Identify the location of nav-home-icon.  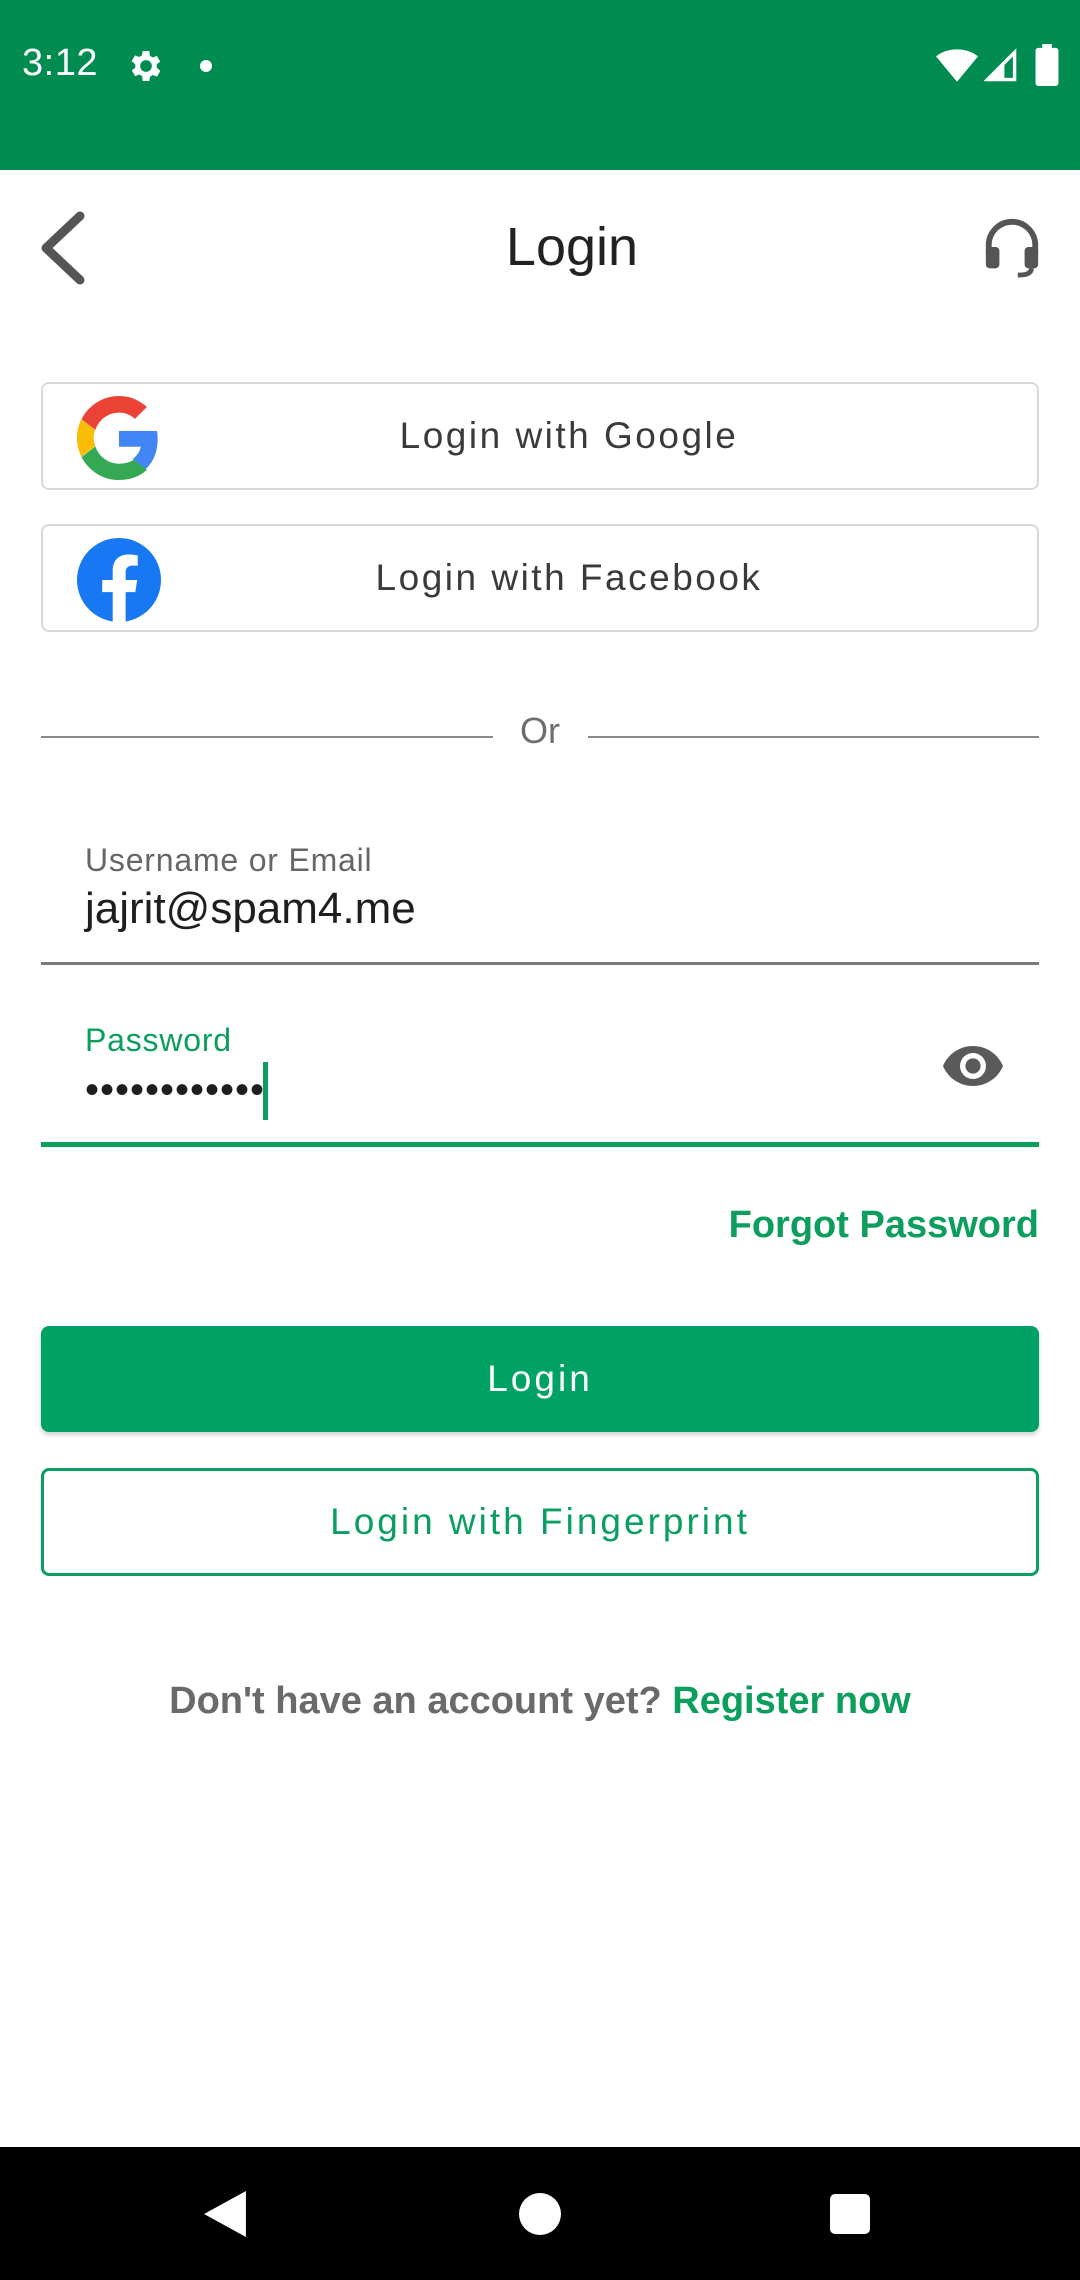
(540, 2214).